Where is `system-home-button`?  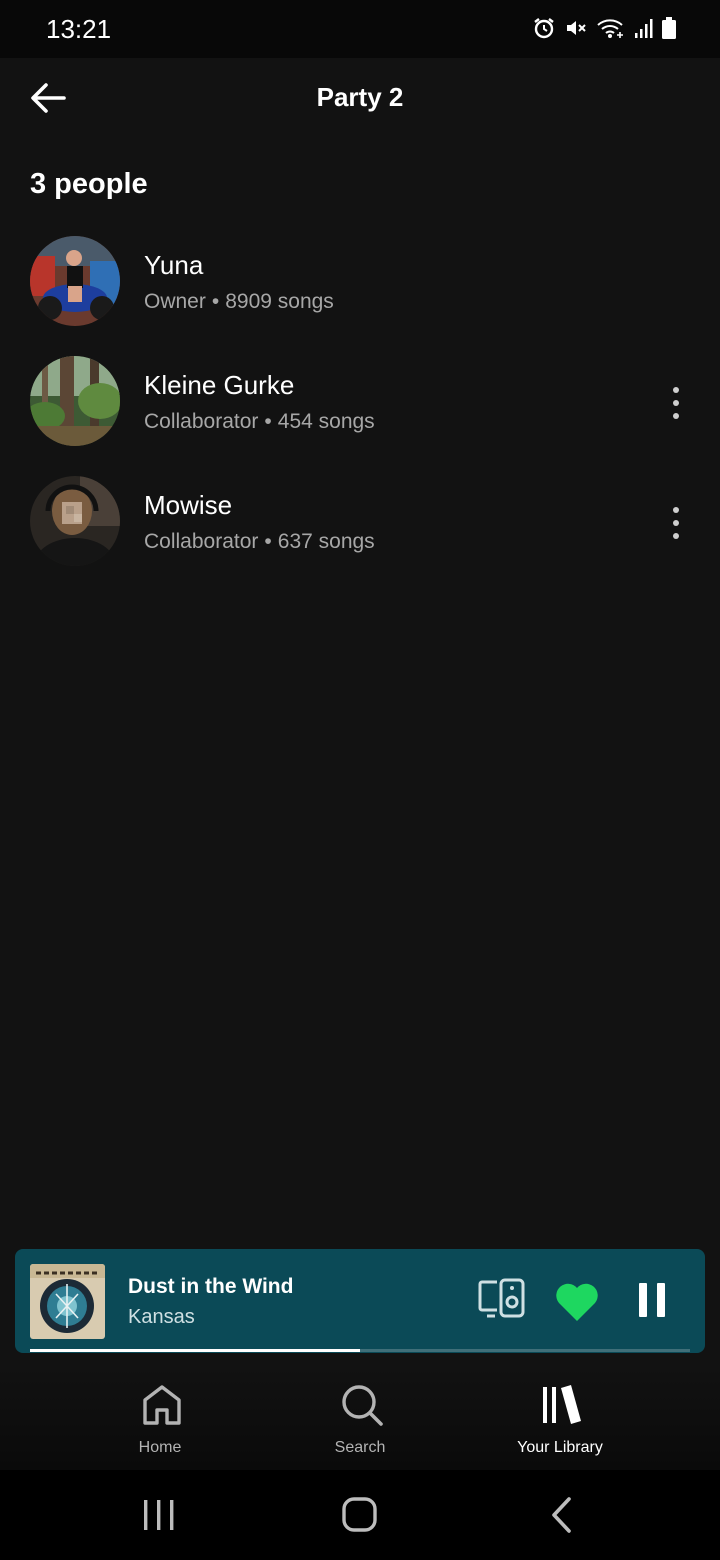 system-home-button is located at coordinates (360, 1515).